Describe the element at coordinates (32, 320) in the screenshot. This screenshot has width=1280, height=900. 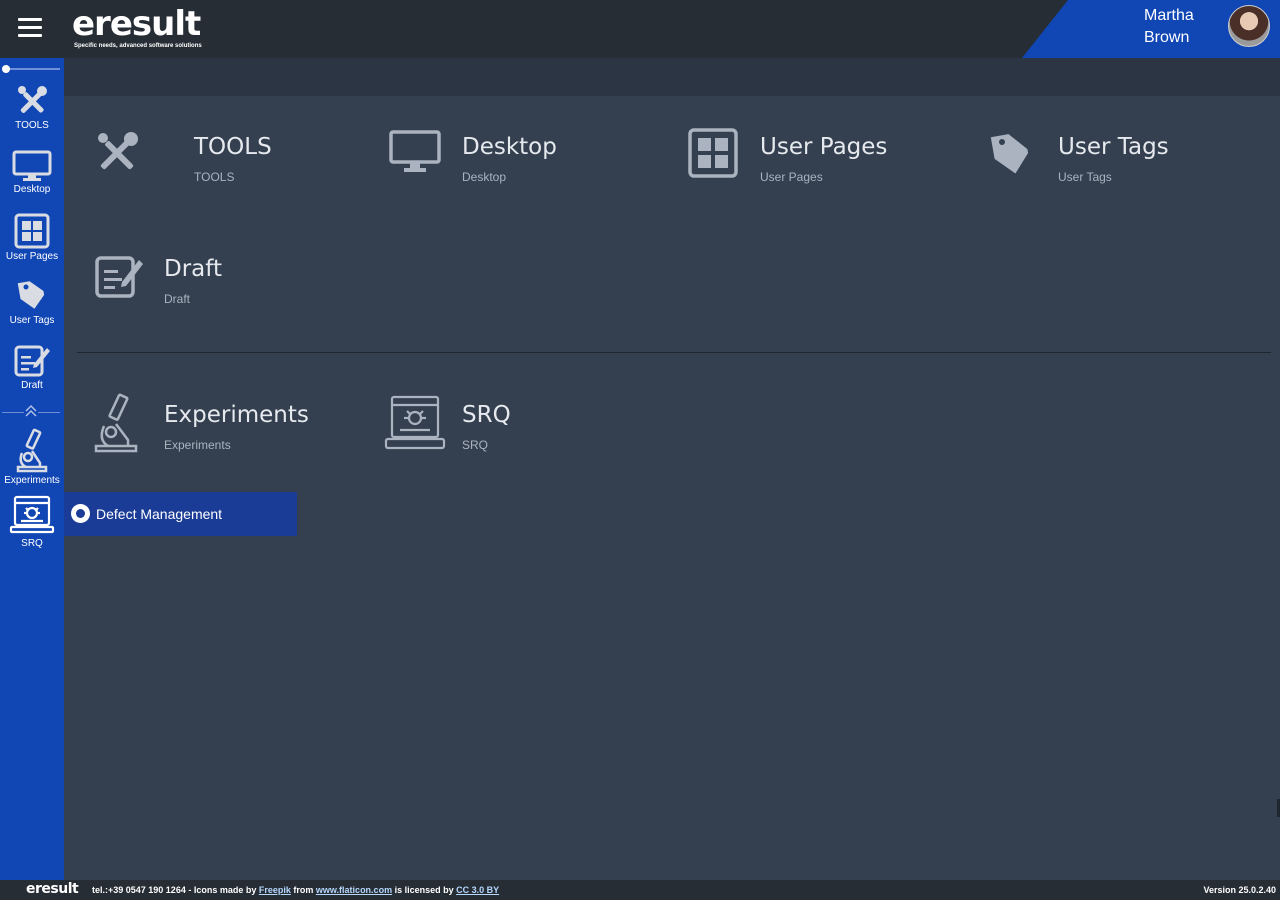
I see `sidebar-item-label: User Tags` at that location.